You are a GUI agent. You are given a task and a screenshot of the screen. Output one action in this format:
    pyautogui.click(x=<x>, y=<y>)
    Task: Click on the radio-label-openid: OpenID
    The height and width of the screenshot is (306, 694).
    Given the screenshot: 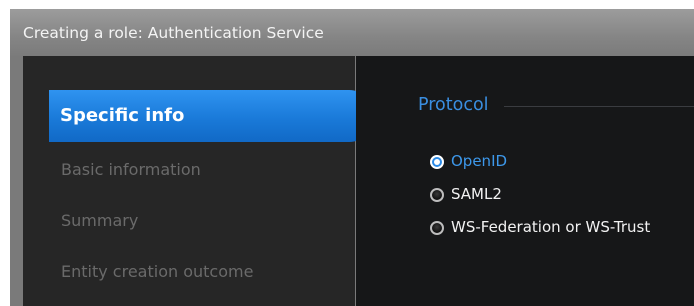 What is the action you would take?
    pyautogui.click(x=479, y=161)
    